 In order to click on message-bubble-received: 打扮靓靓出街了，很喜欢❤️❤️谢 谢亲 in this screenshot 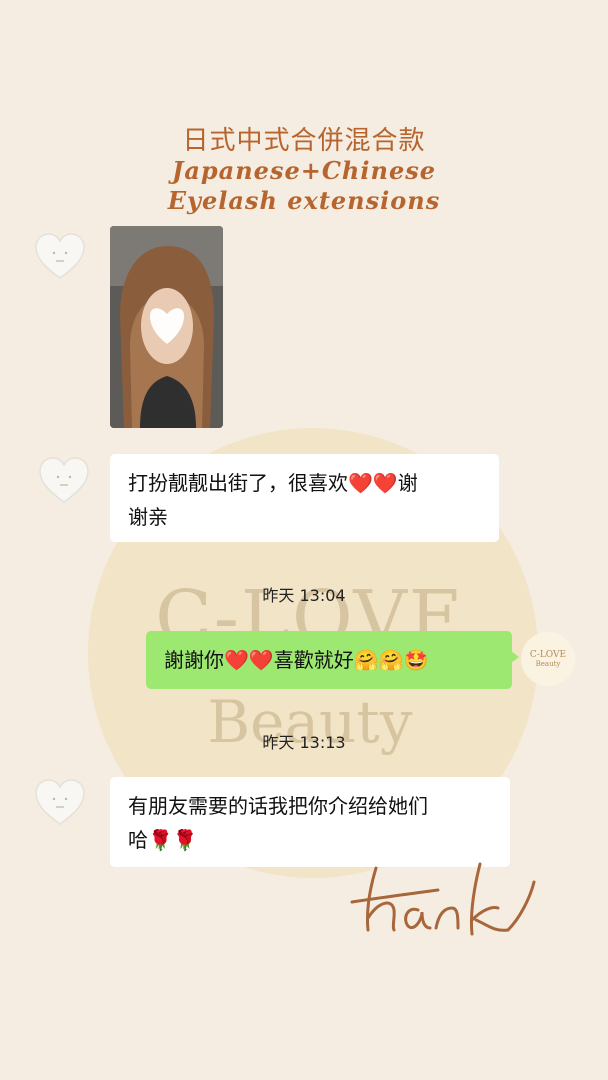, I will do `click(304, 498)`.